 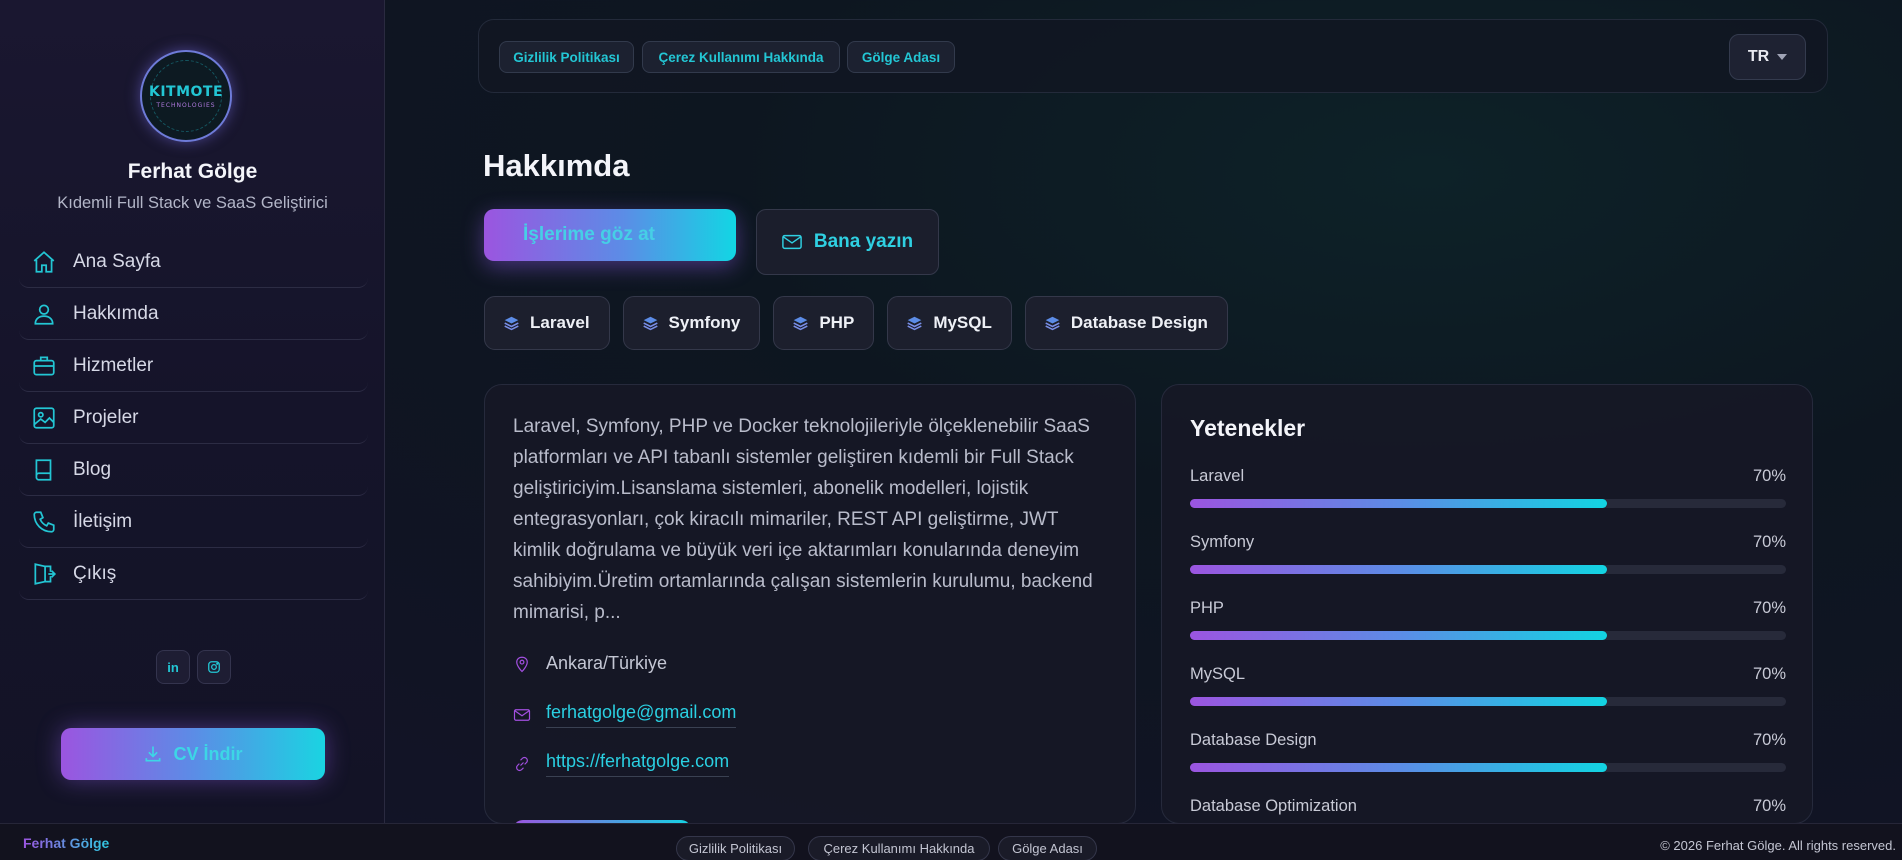 What do you see at coordinates (44, 365) in the screenshot?
I see `briefcase-icon` at bounding box center [44, 365].